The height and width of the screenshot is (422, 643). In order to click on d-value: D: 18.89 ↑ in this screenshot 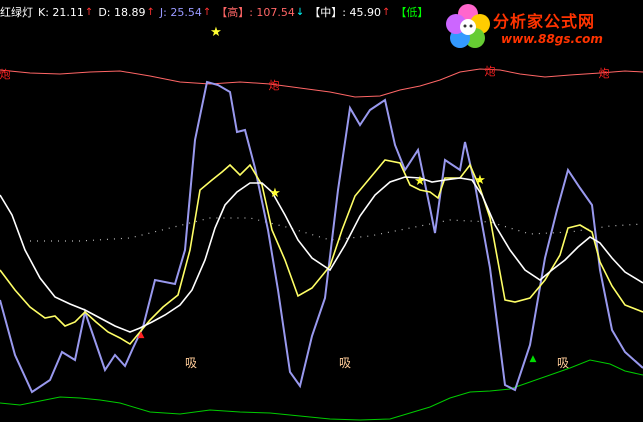, I will do `click(126, 12)`.